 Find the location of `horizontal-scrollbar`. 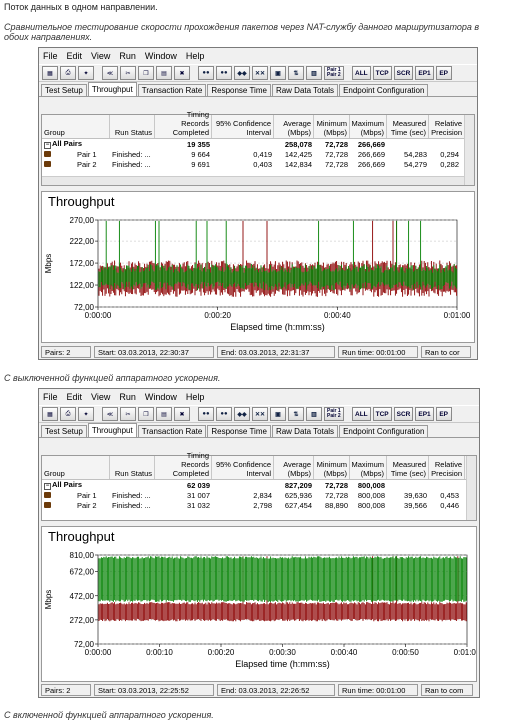

horizontal-scrollbar is located at coordinates (253, 180).